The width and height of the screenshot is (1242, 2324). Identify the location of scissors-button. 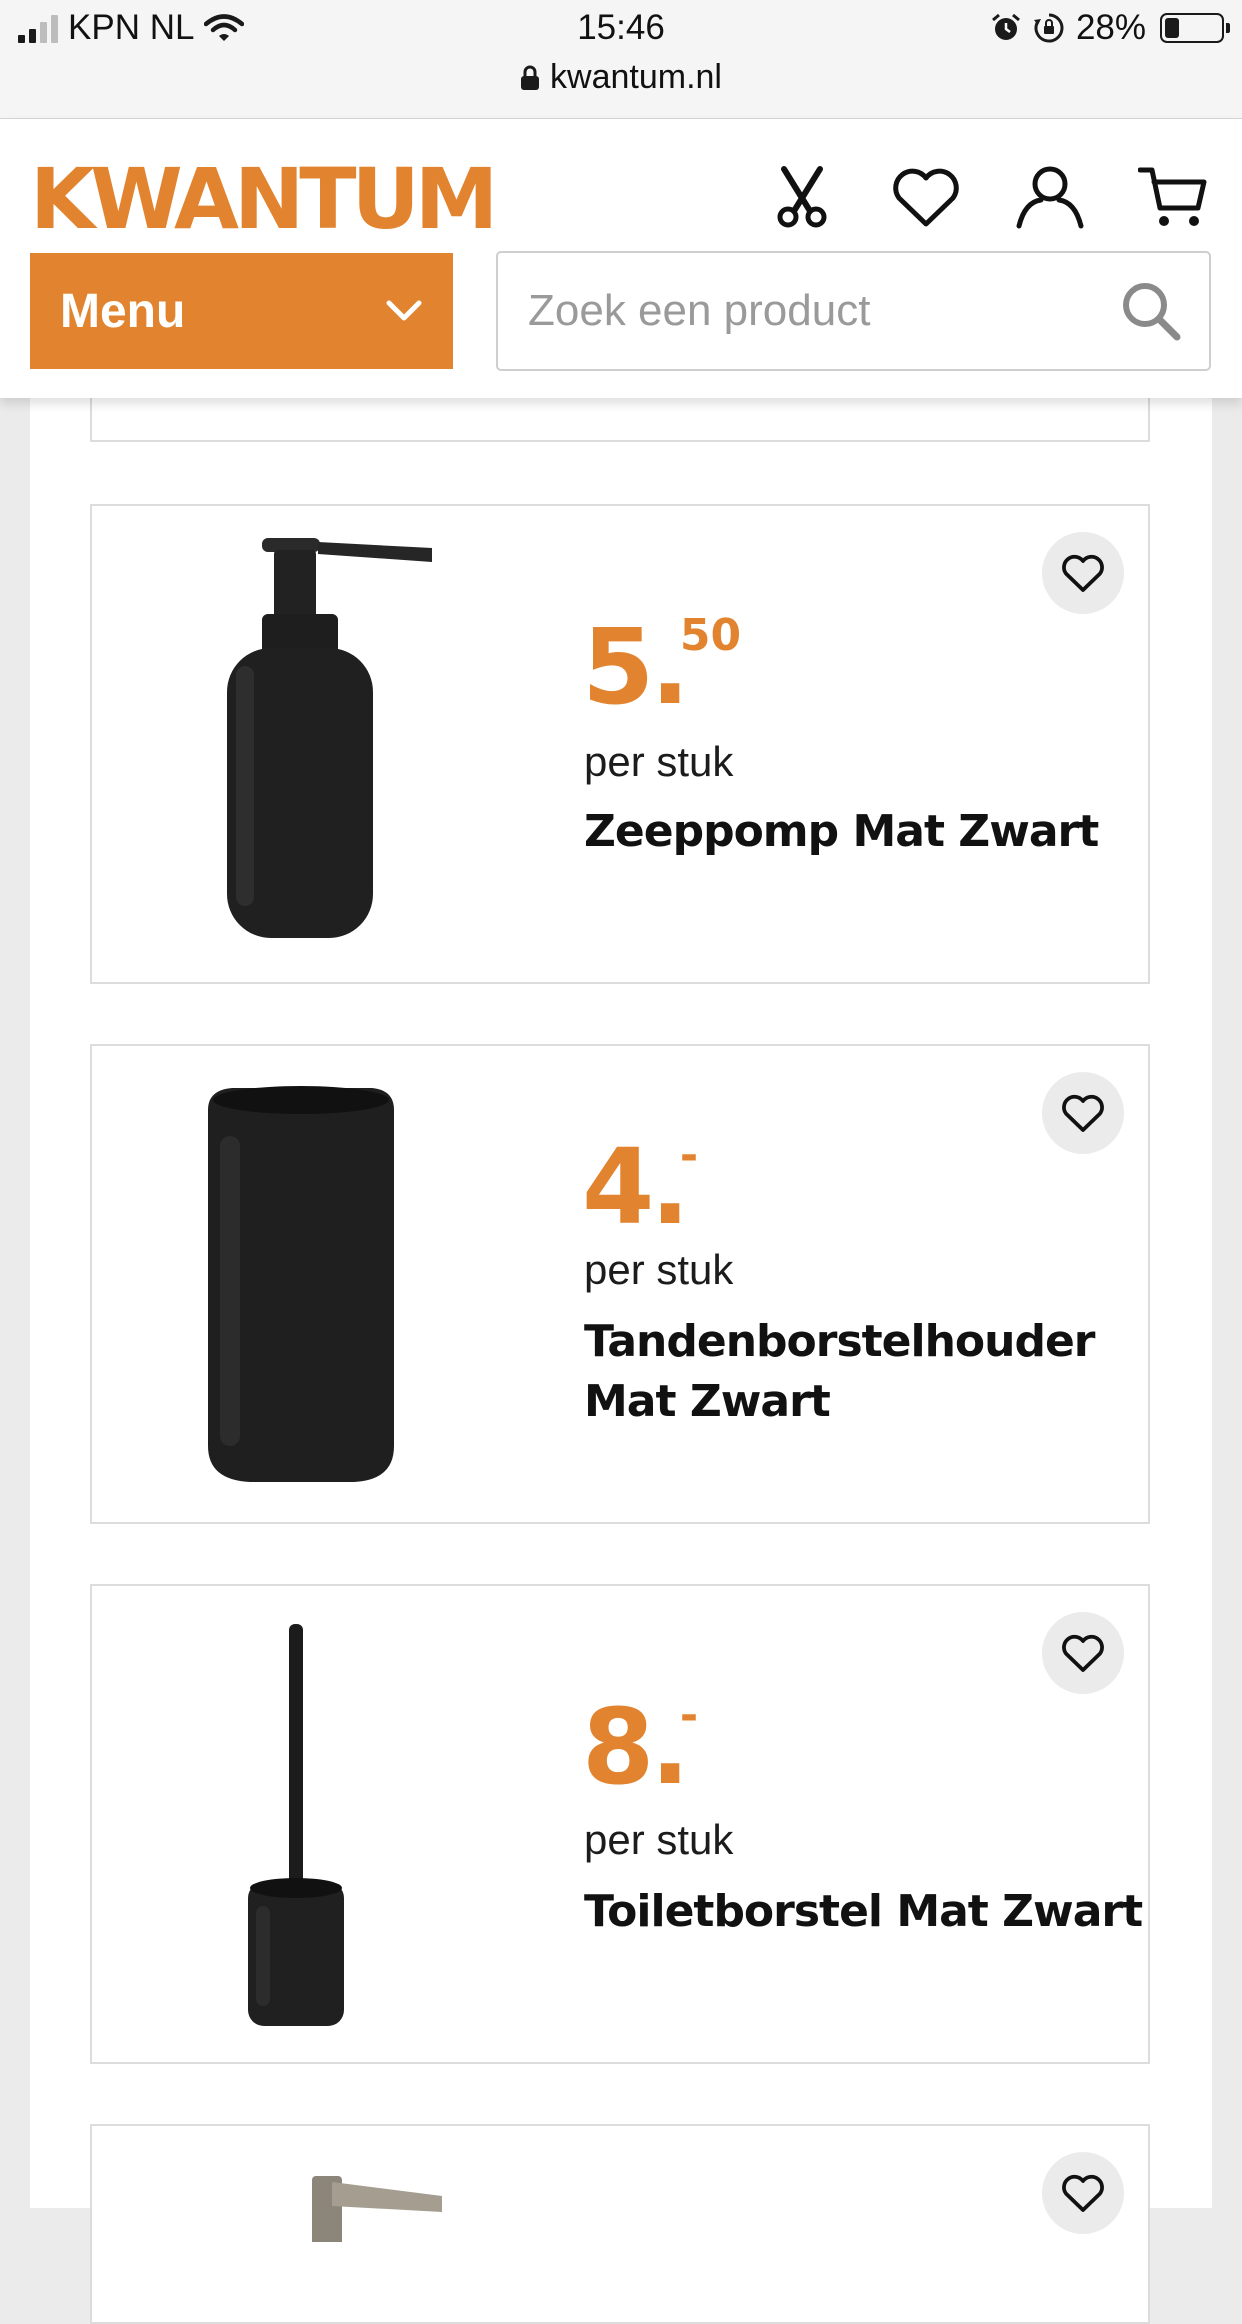
(802, 197).